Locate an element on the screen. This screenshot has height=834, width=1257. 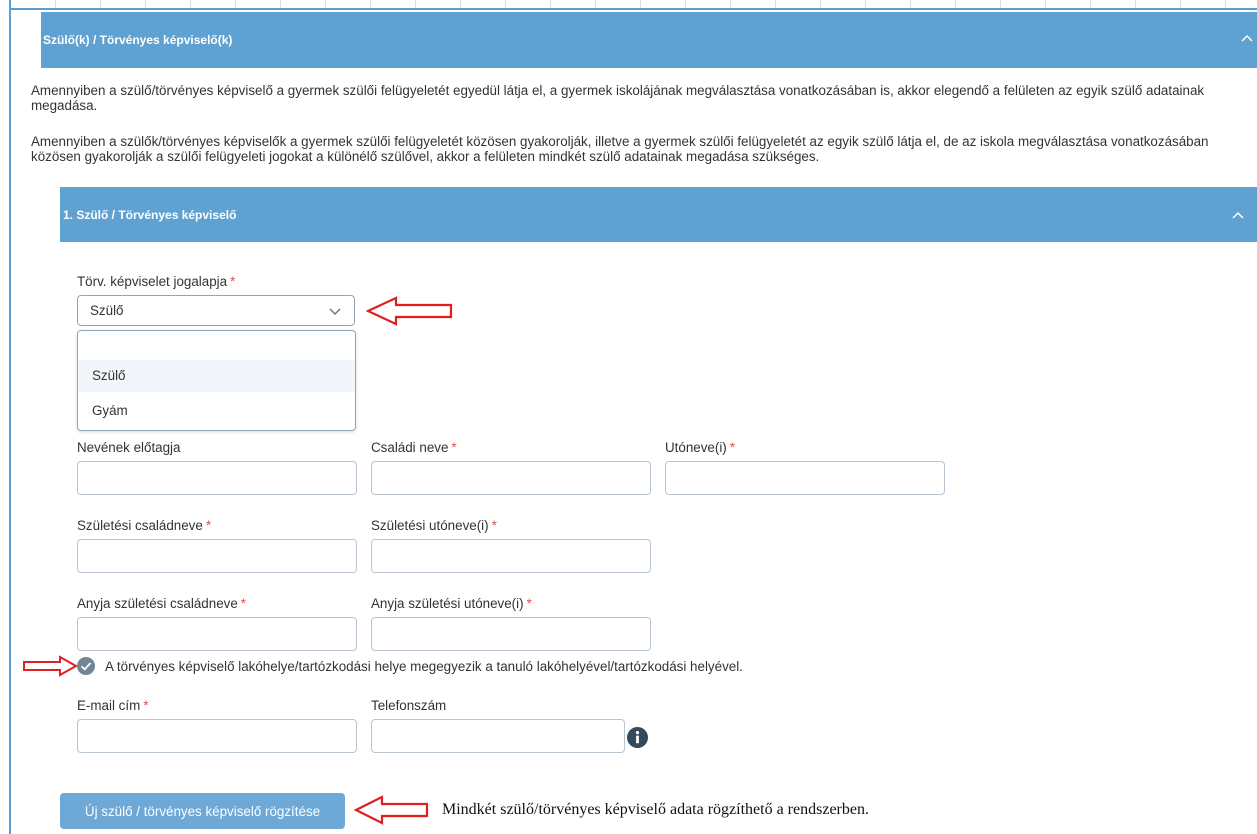
name-prefix-input is located at coordinates (217, 478).